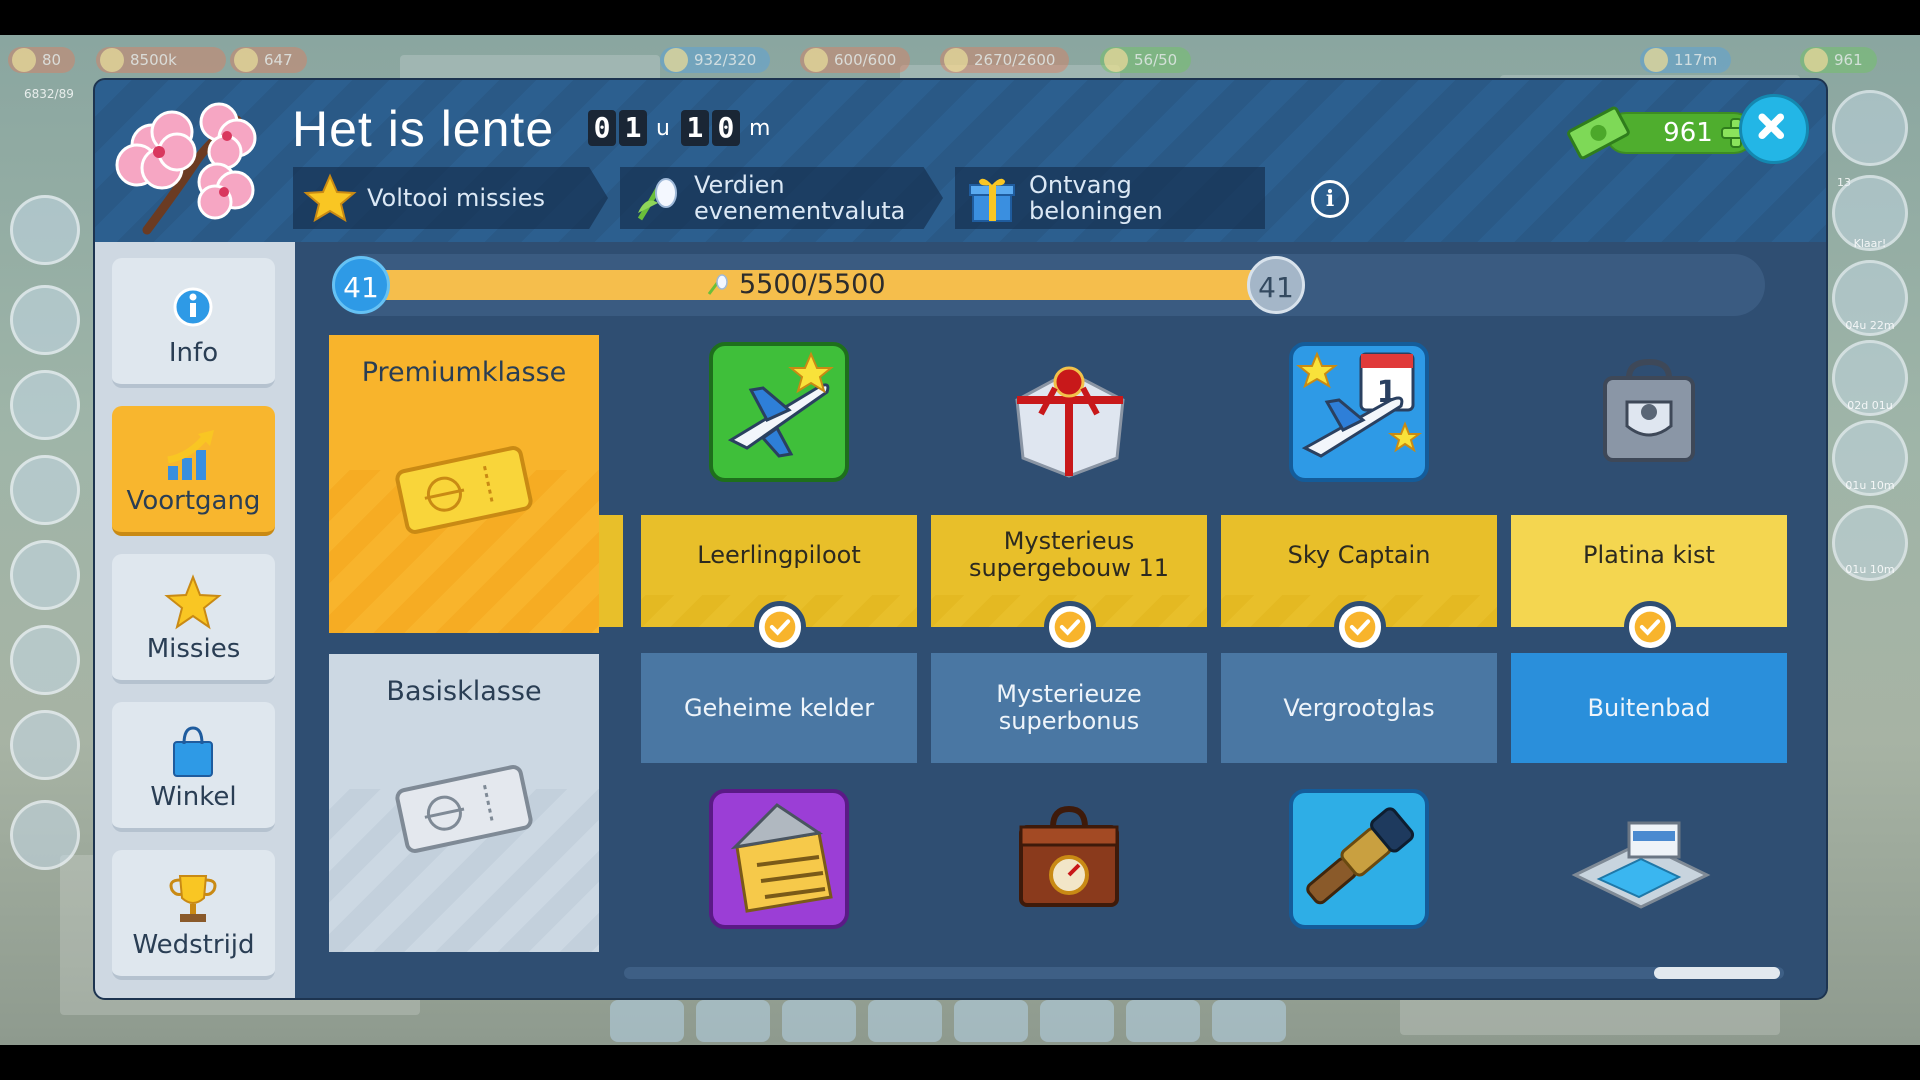 Image resolution: width=1920 pixels, height=1080 pixels. I want to click on tab-label: Ontvang beloningen, so click(1096, 198).